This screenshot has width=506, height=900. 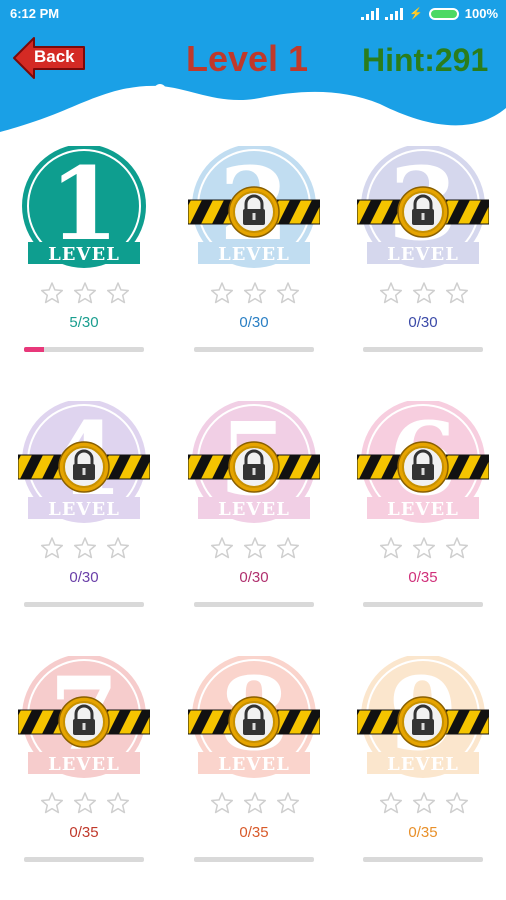 What do you see at coordinates (254, 462) in the screenshot?
I see `level-badge: 5LEVEL` at bounding box center [254, 462].